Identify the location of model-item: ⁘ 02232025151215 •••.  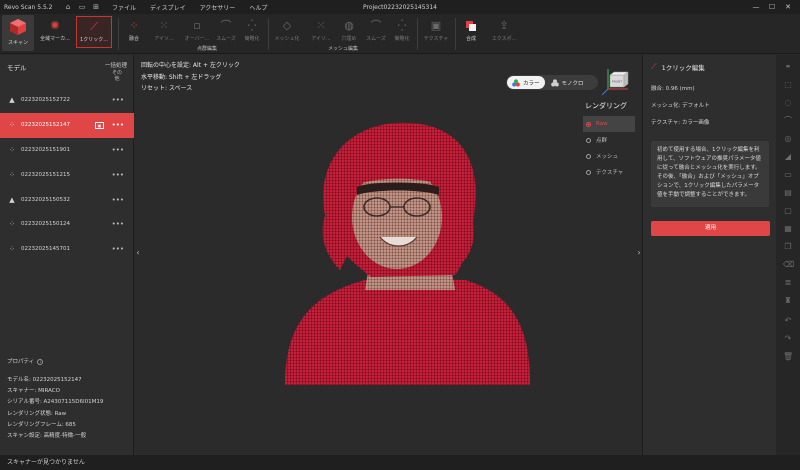
(67, 174).